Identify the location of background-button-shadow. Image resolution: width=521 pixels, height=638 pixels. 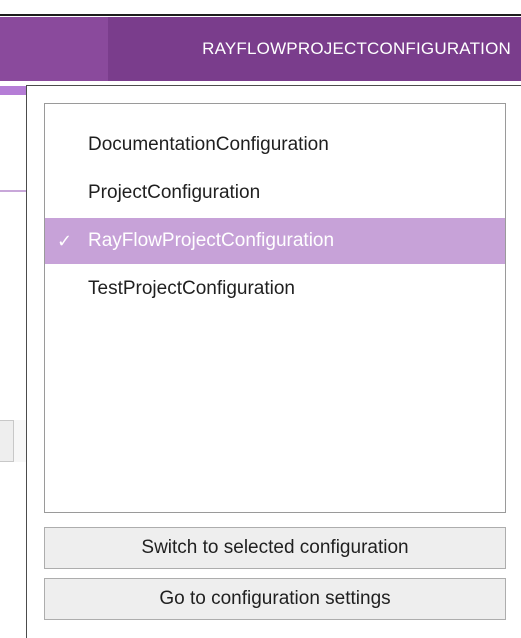
(20, 441).